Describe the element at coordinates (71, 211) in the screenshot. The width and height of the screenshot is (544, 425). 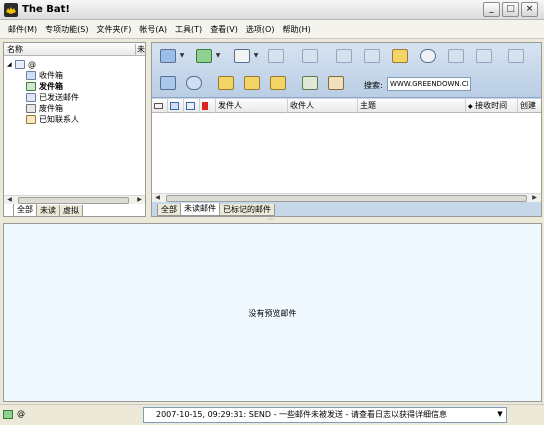
I see `tab-virtual: 虚拟` at that location.